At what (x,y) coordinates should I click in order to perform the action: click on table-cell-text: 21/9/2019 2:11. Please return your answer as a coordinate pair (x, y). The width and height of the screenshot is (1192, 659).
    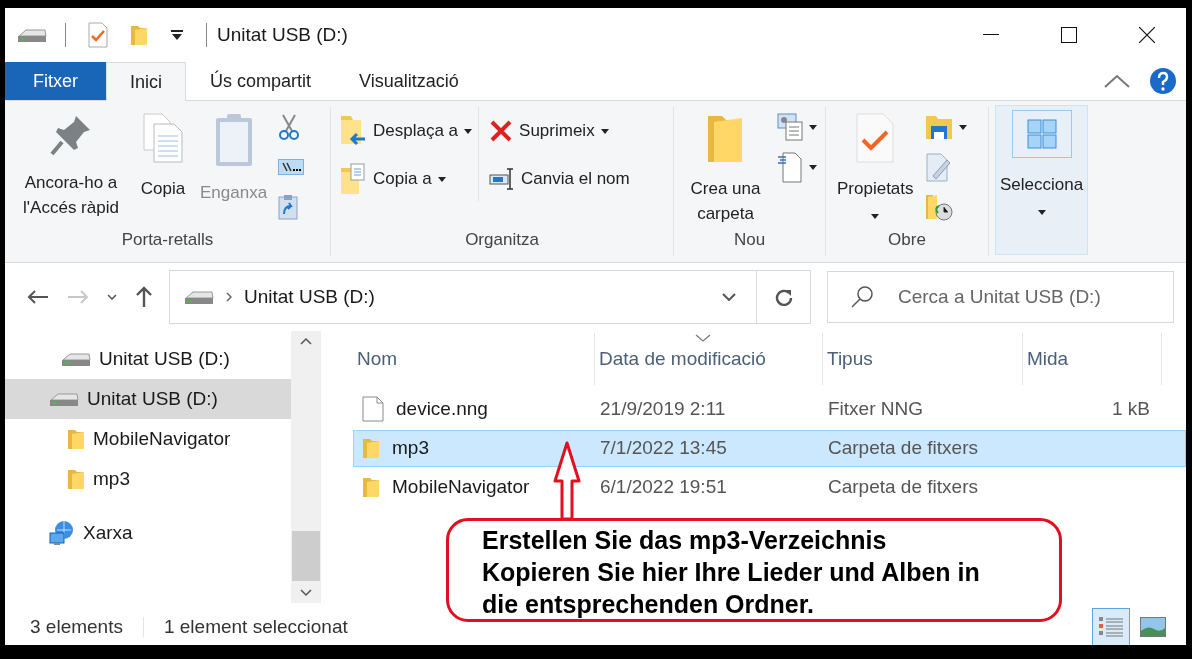
    Looking at the image, I should click on (663, 409).